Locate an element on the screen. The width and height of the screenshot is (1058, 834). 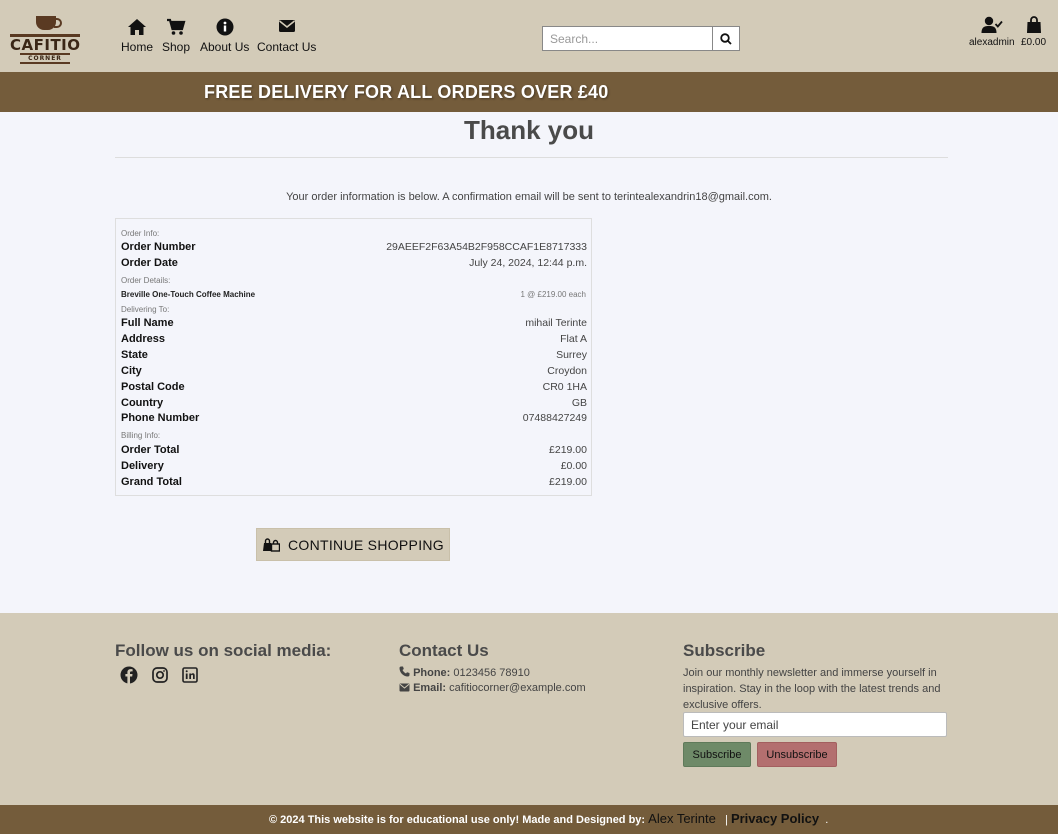
logo-subtext: CORNER is located at coordinates (45, 58).